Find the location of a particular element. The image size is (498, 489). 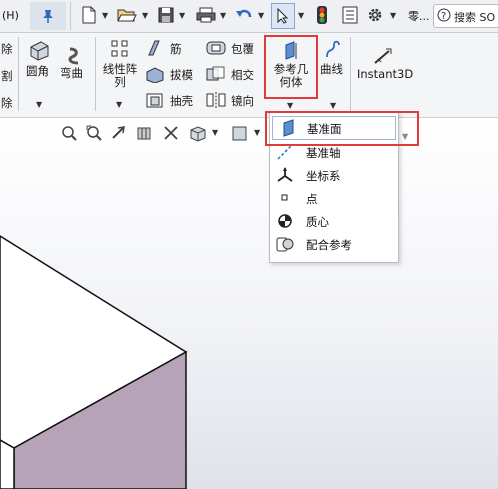

shell-icon is located at coordinates (154, 100).